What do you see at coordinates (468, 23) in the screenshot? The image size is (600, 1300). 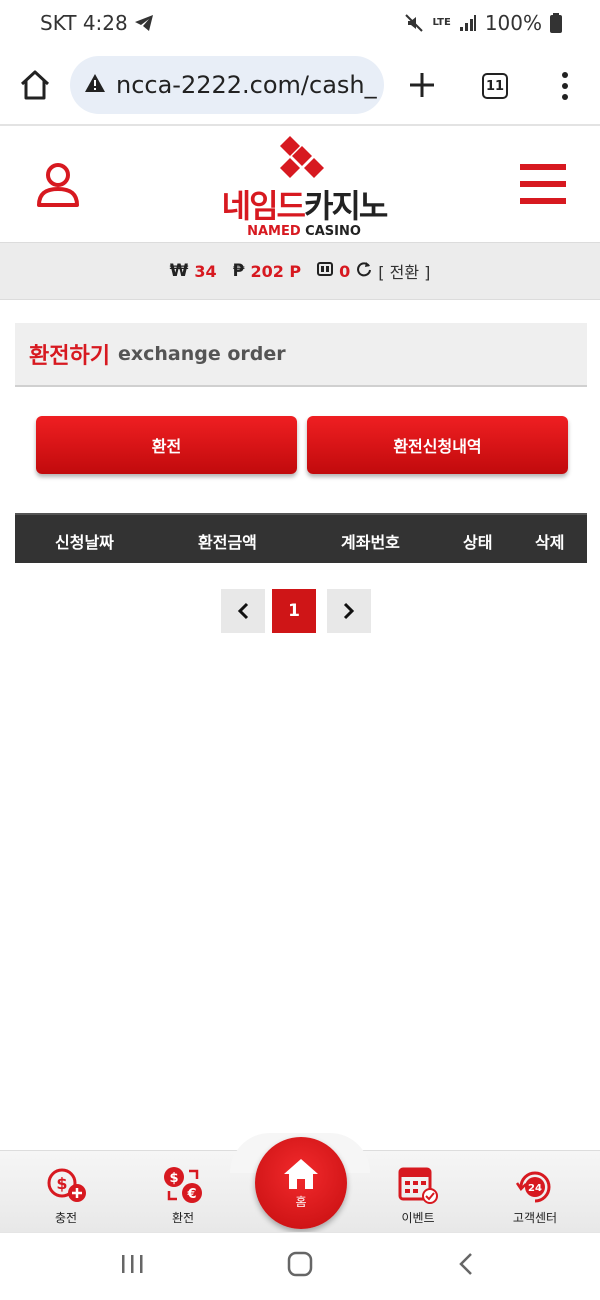 I see `signal-icon` at bounding box center [468, 23].